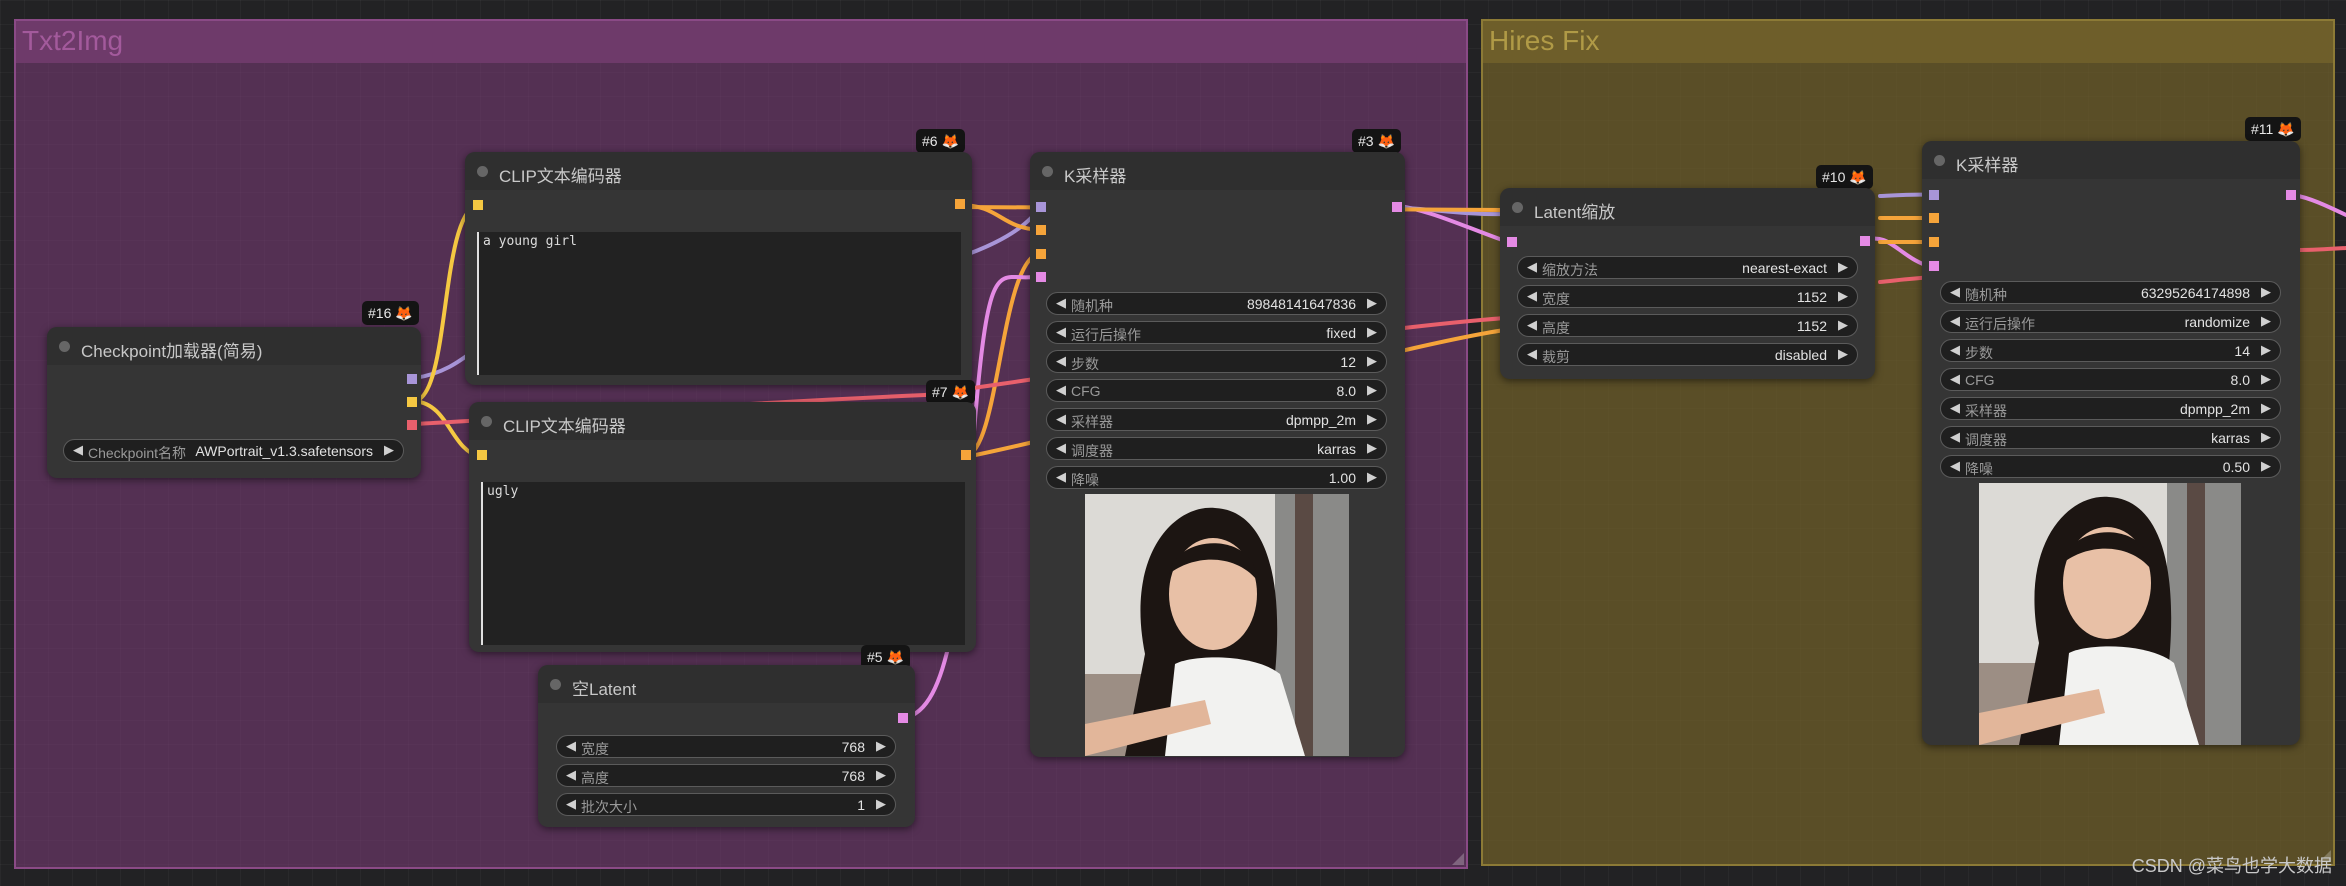 Image resolution: width=2346 pixels, height=886 pixels. I want to click on widget-steps: ◀ 步数 14 ▶, so click(2110, 350).